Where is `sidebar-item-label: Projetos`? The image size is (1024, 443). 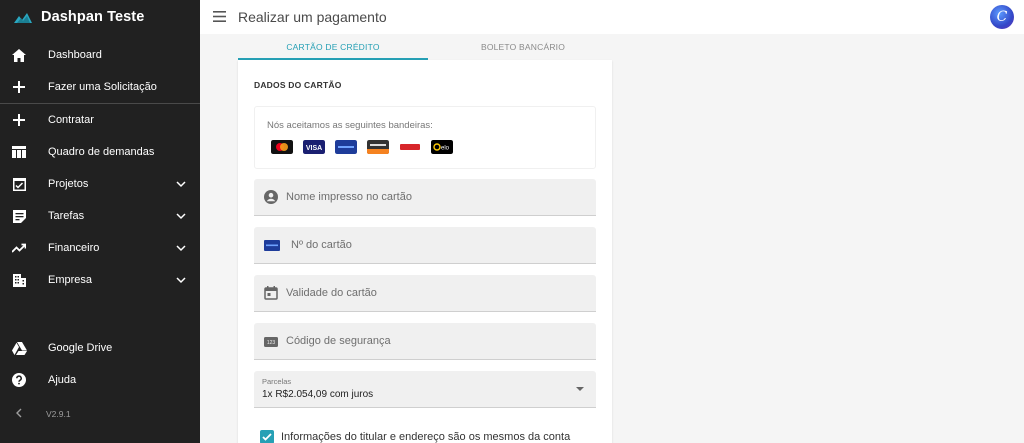
sidebar-item-label: Projetos is located at coordinates (68, 184).